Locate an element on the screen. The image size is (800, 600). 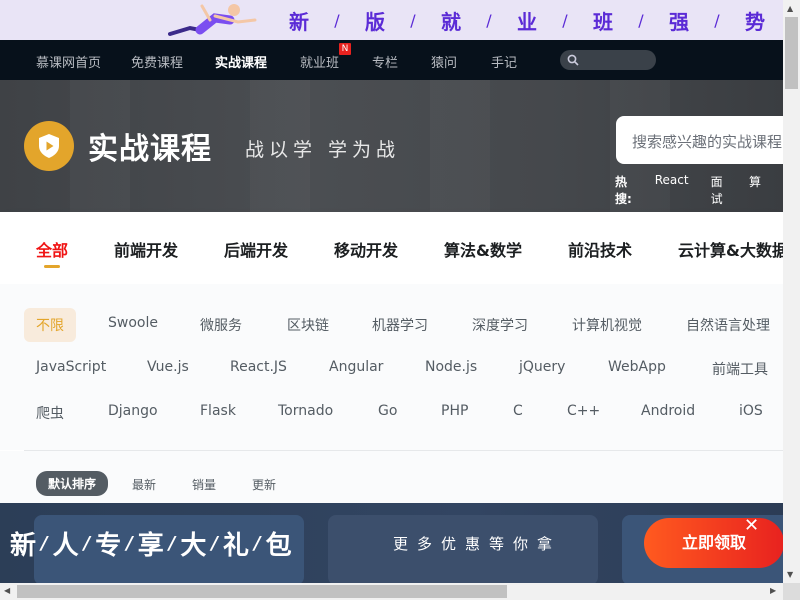
tab-cloud-bigdata: 云计算&大数据 is located at coordinates (730, 249).